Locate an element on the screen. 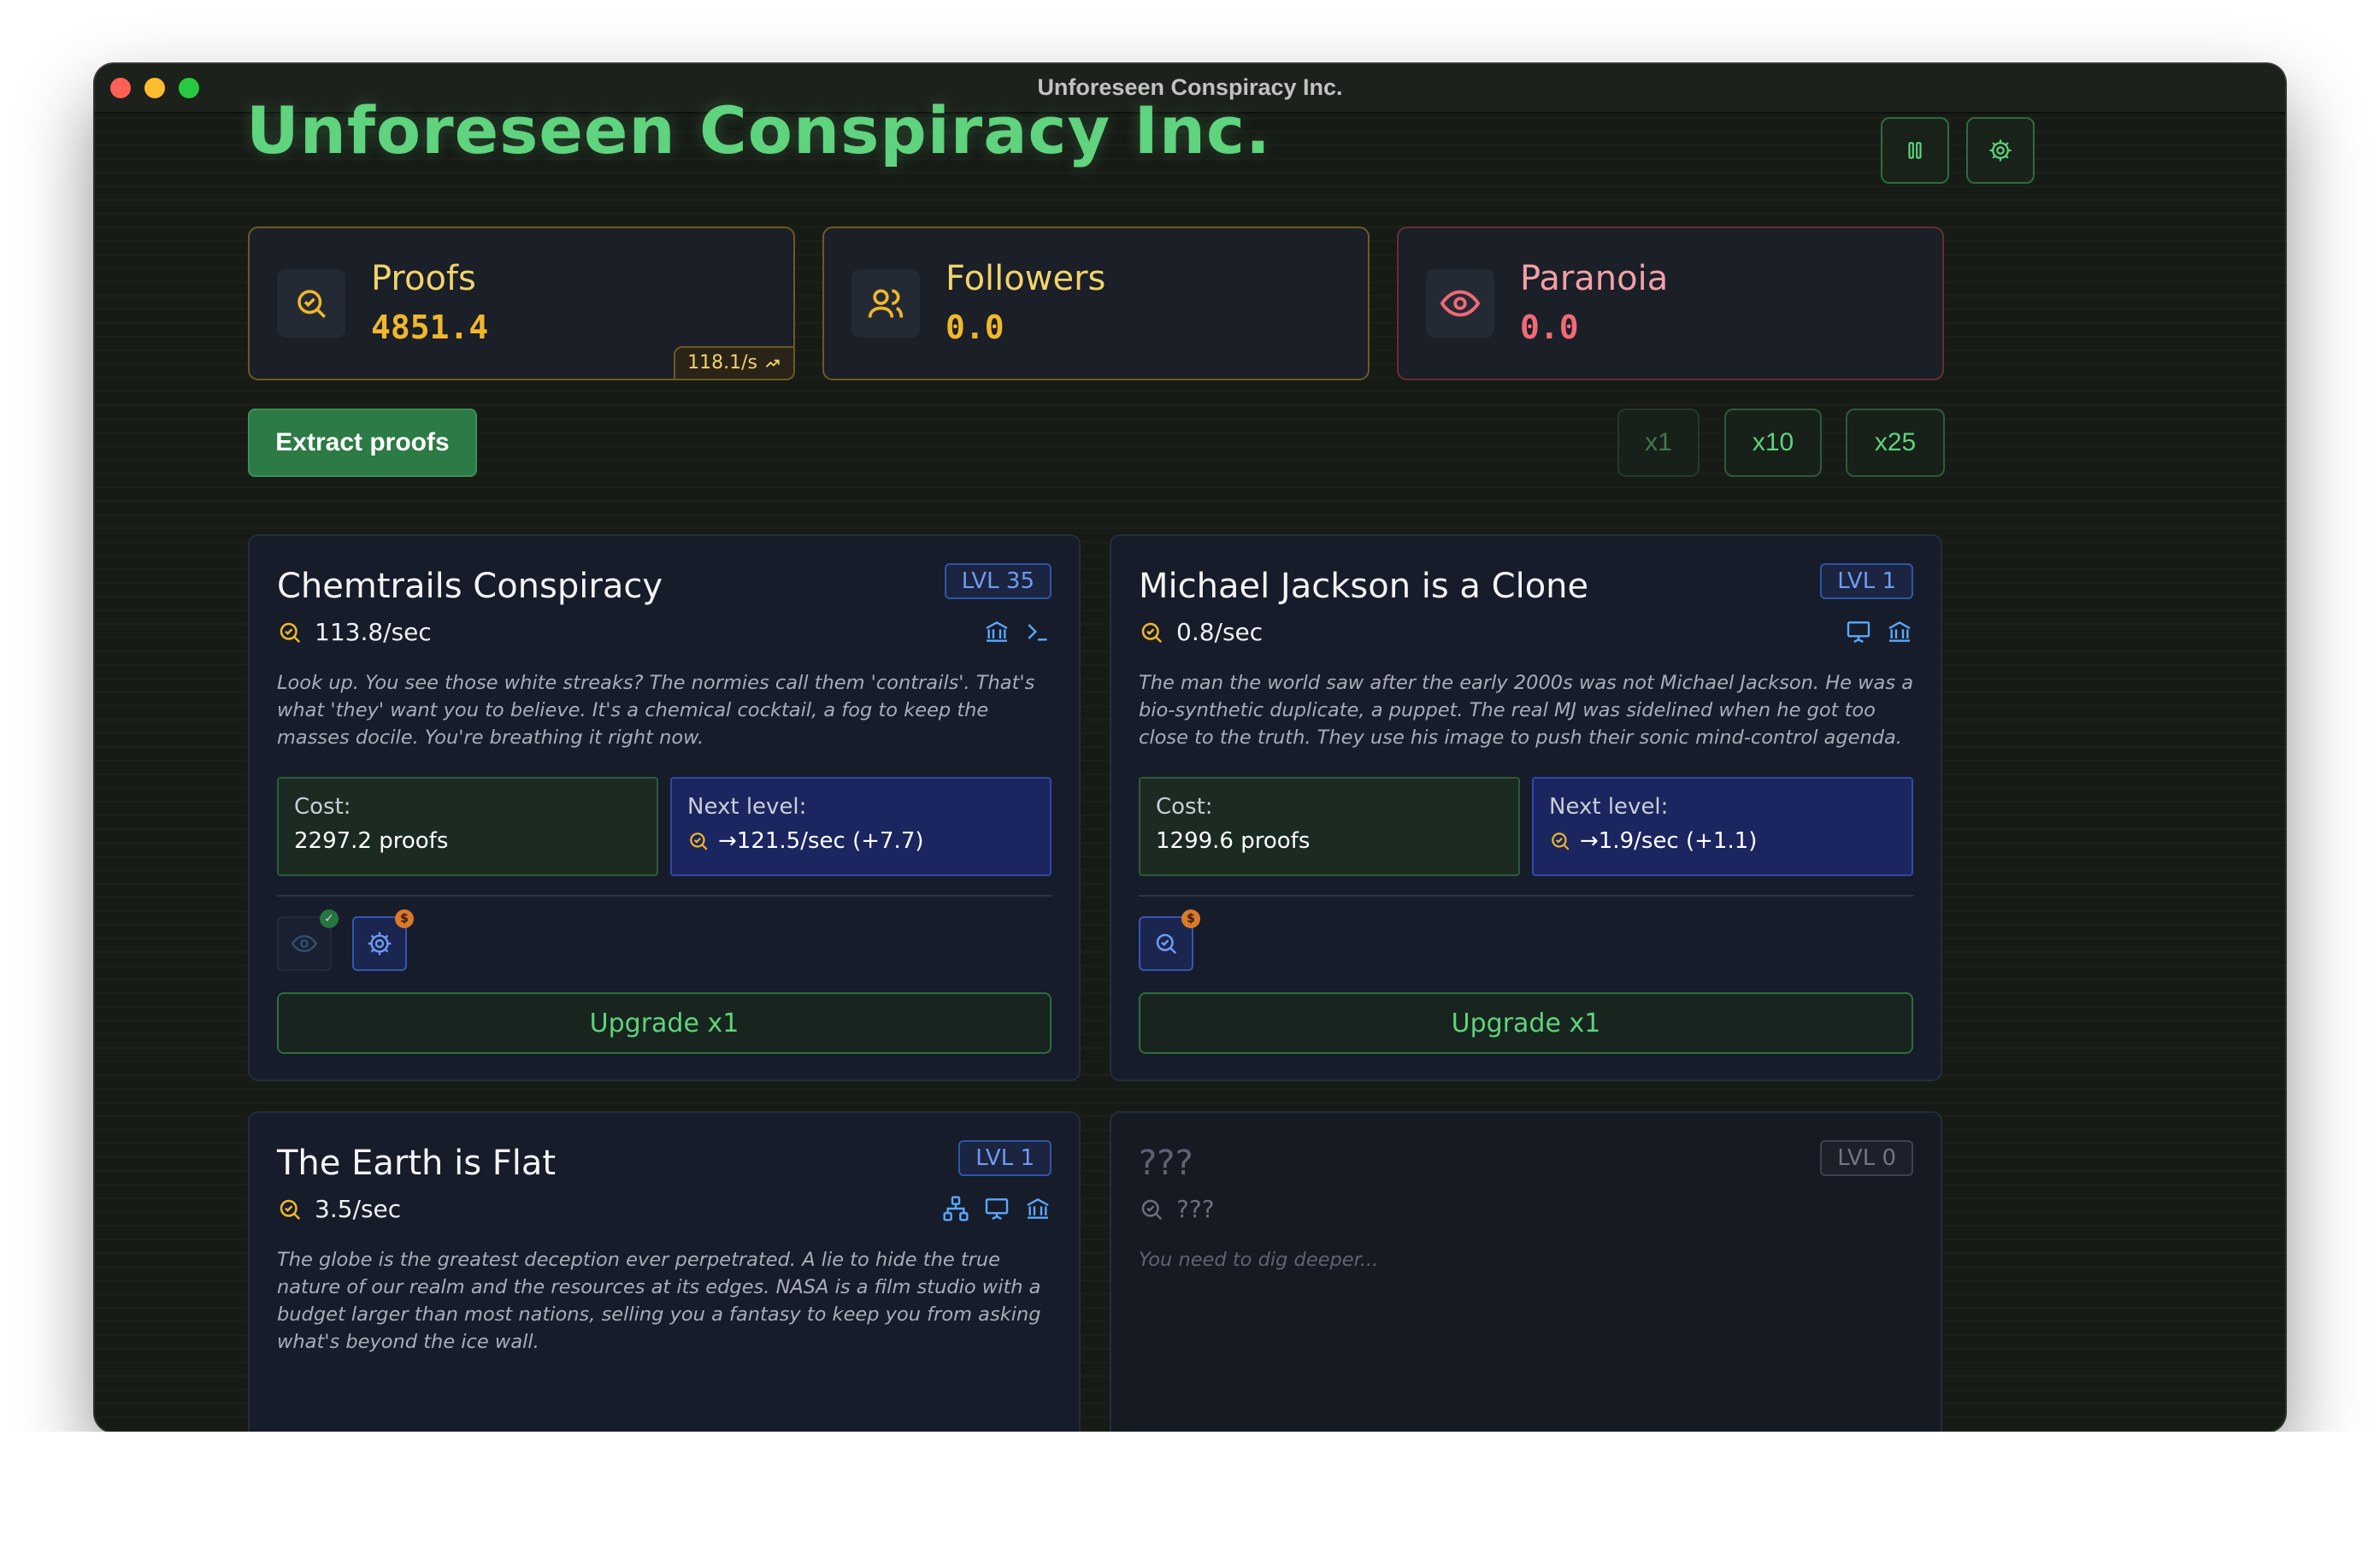 Image resolution: width=2380 pixels, height=1559 pixels. cost-box: Cost: 2297.2 proofs is located at coordinates (468, 826).